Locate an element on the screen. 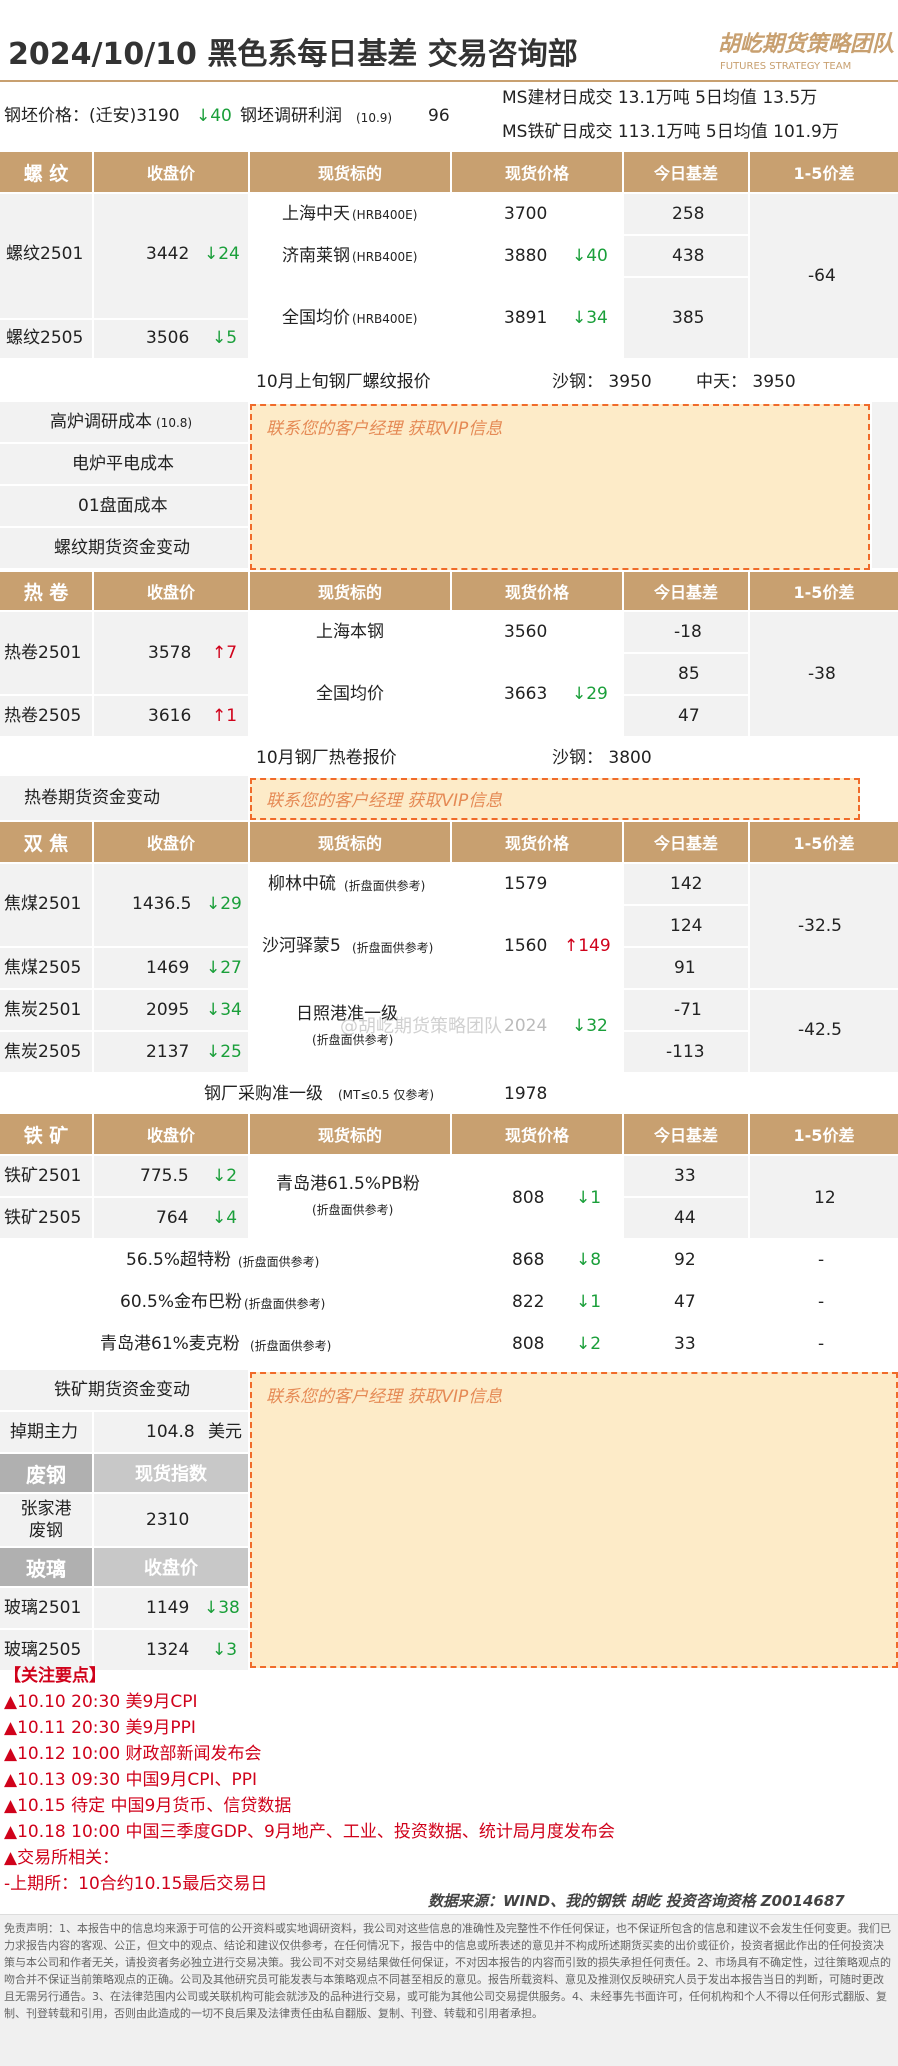  coking-coal-2501-close: 1436.5 is located at coordinates (162, 904).